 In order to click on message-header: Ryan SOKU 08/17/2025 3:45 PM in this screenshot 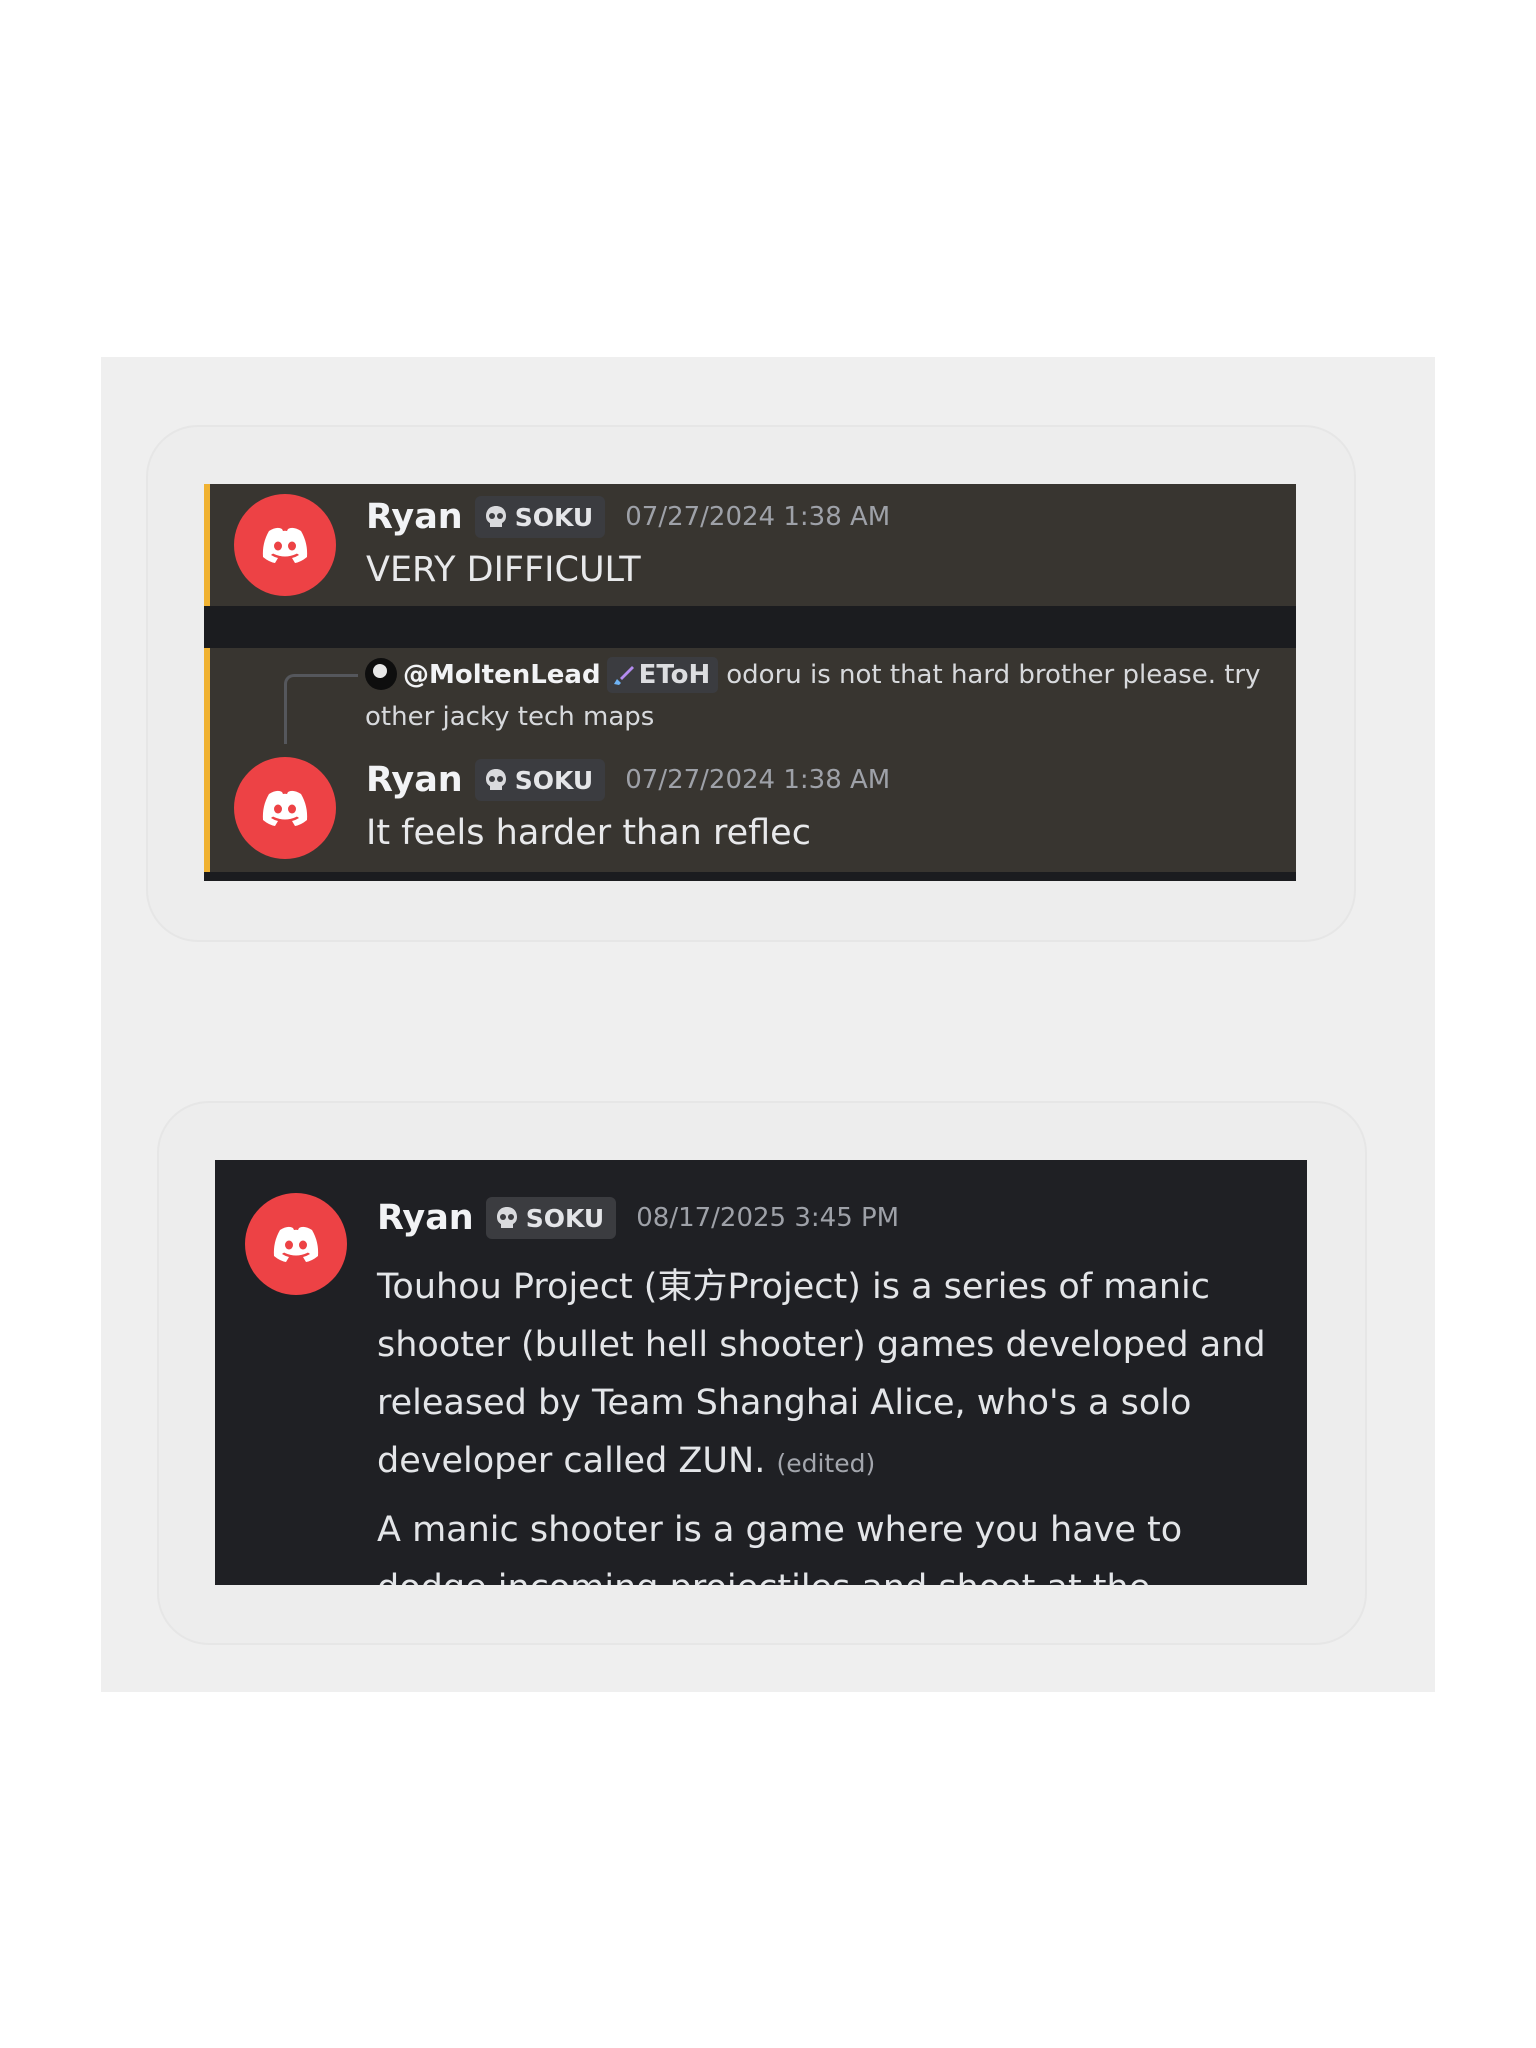, I will do `click(638, 1218)`.